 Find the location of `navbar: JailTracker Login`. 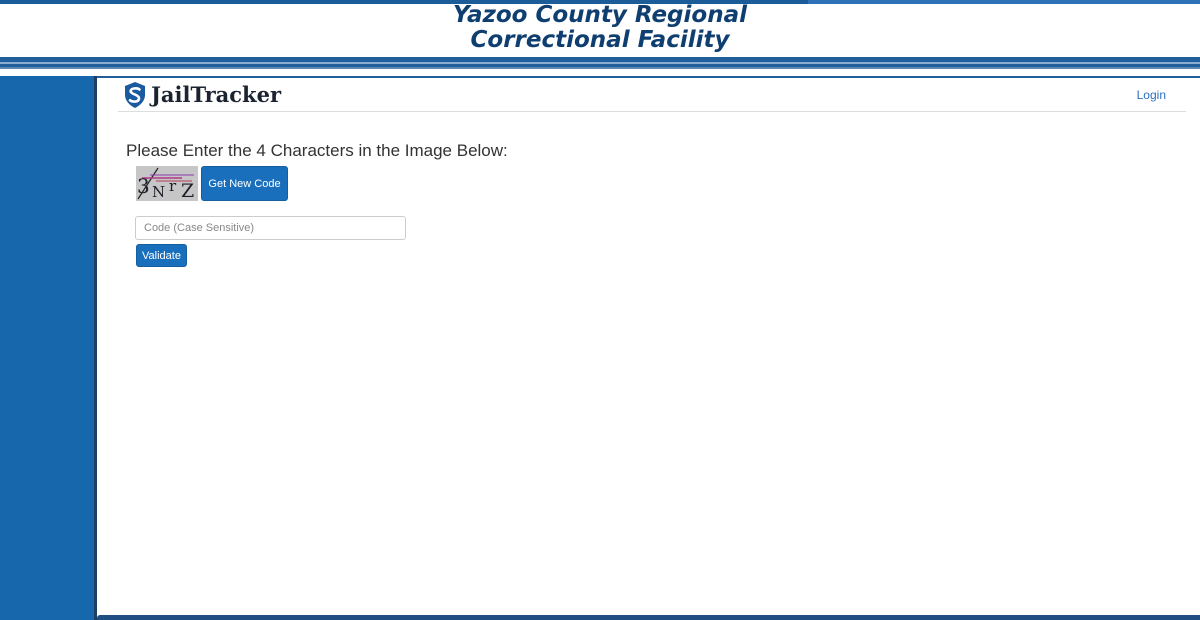

navbar: JailTracker Login is located at coordinates (652, 95).